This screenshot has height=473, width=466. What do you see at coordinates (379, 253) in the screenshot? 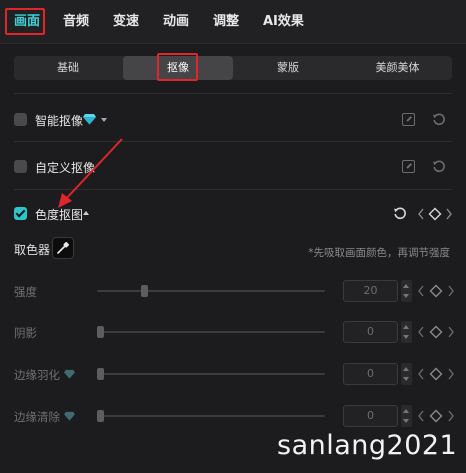
I see `picker-hint-text: *先吸取画面颜色，再调节强度` at bounding box center [379, 253].